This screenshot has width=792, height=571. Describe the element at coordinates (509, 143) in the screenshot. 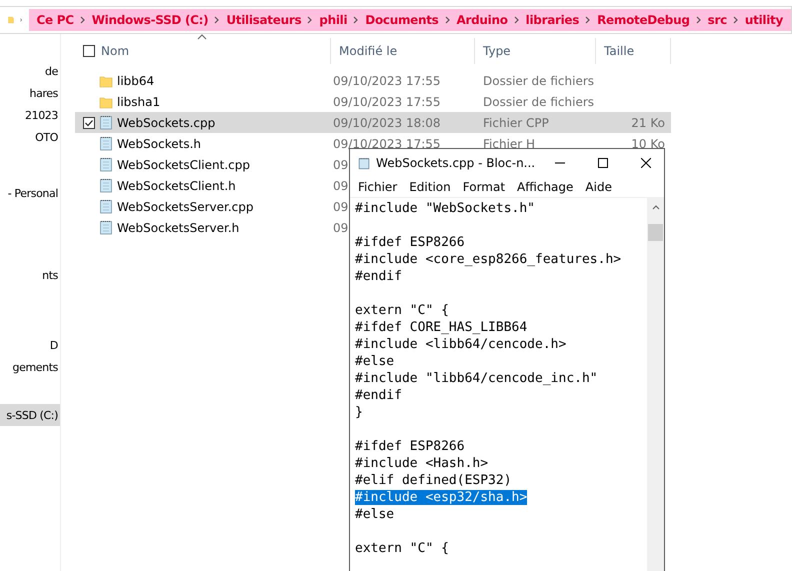

I see `file-type: Fichier H` at that location.